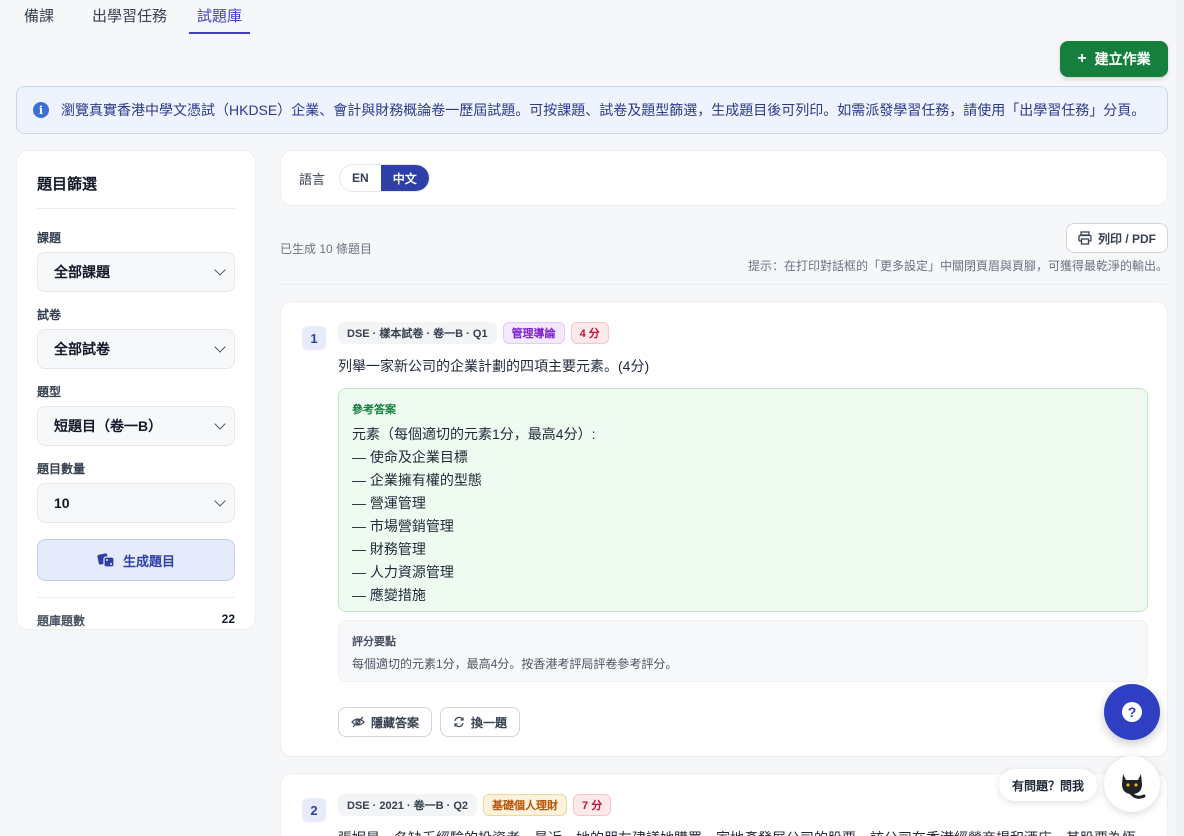  I want to click on question-count-select-value: 10, so click(62, 503).